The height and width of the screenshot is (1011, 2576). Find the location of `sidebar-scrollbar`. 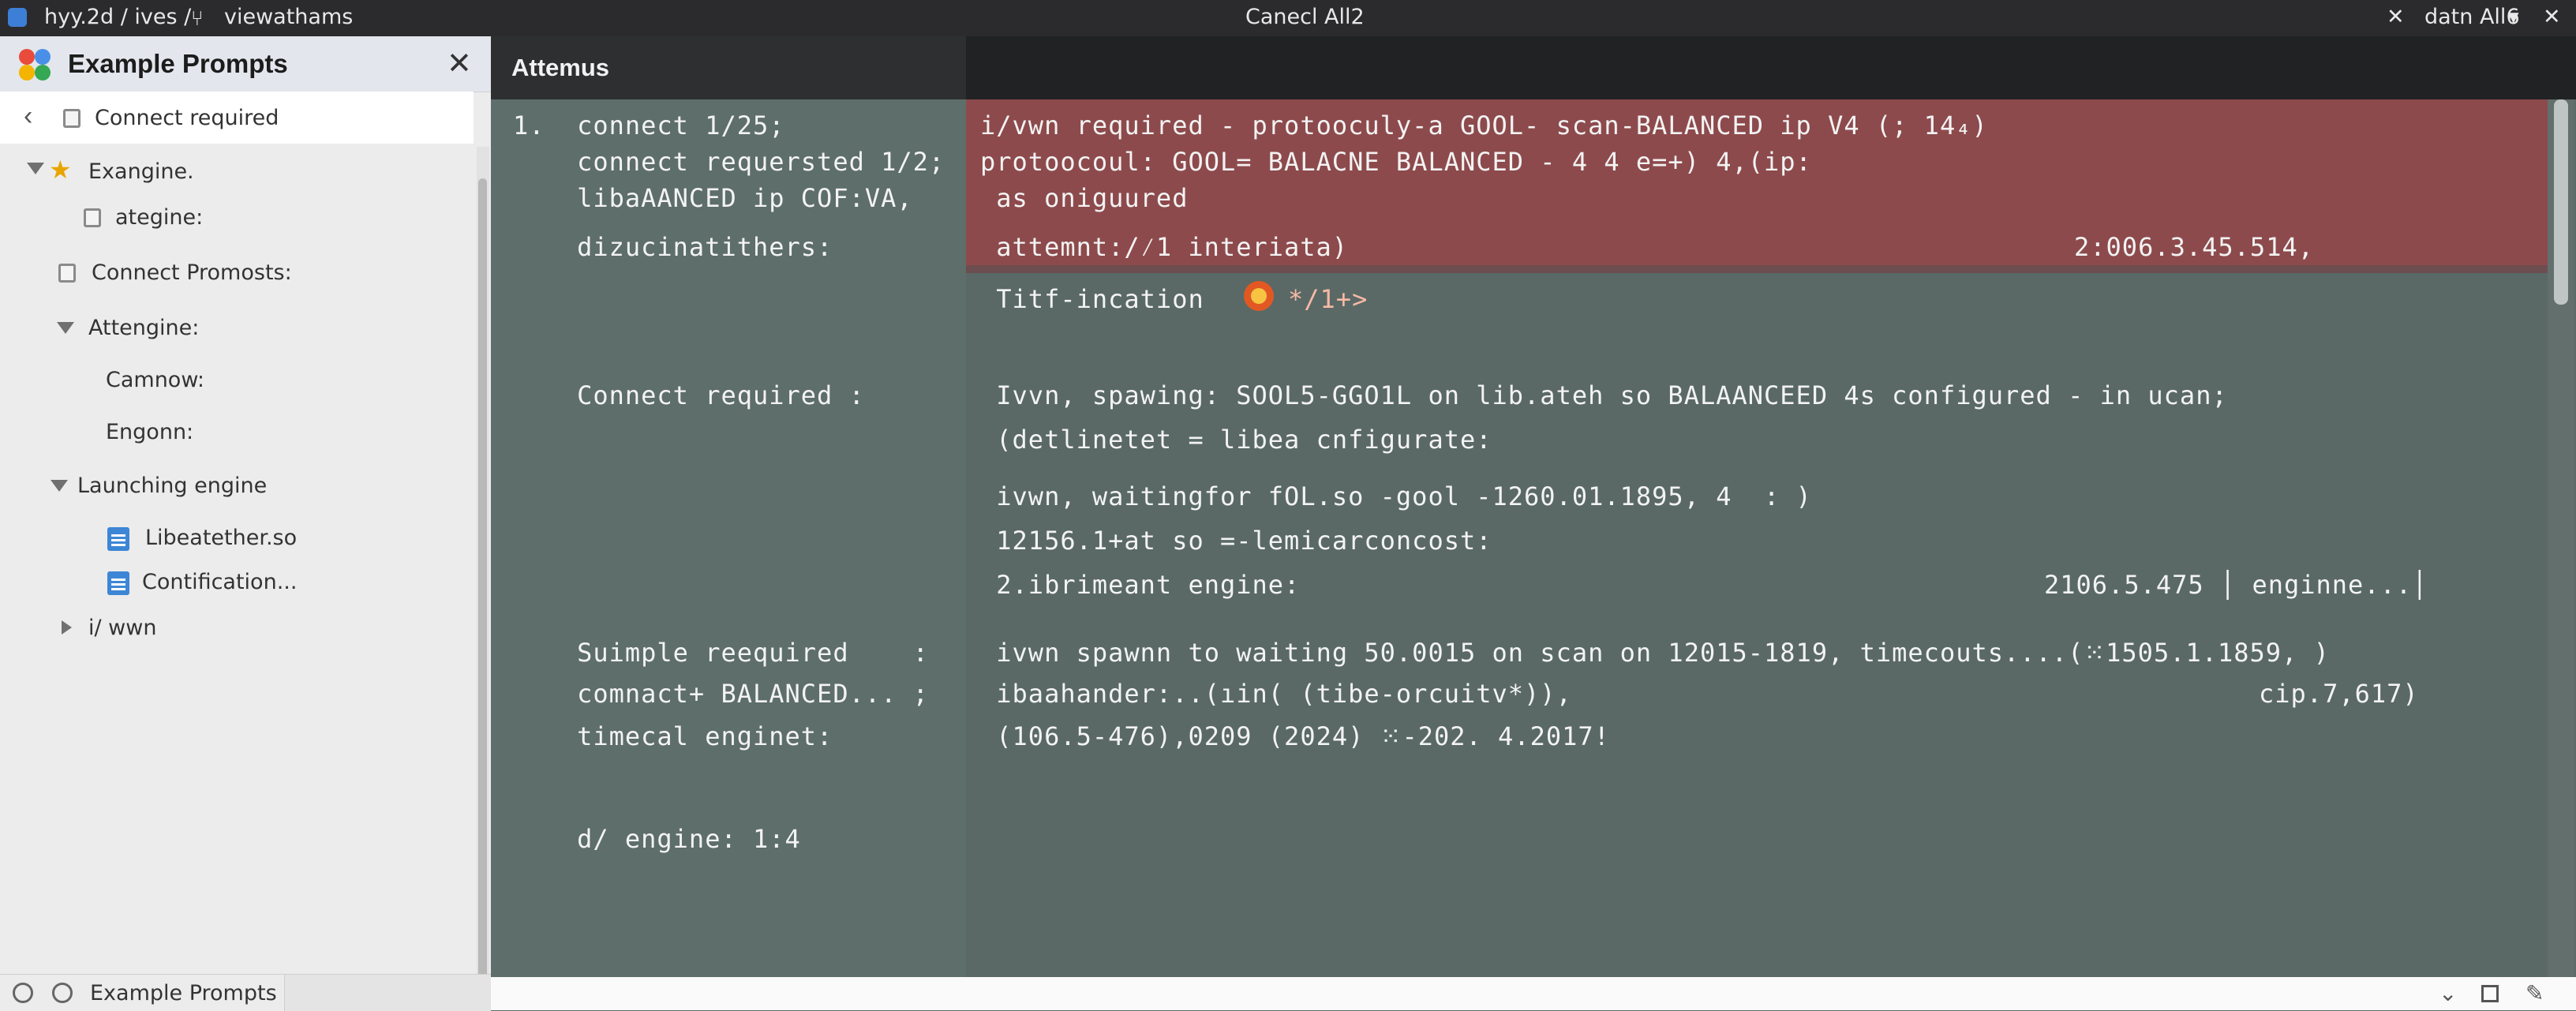

sidebar-scrollbar is located at coordinates (483, 578).